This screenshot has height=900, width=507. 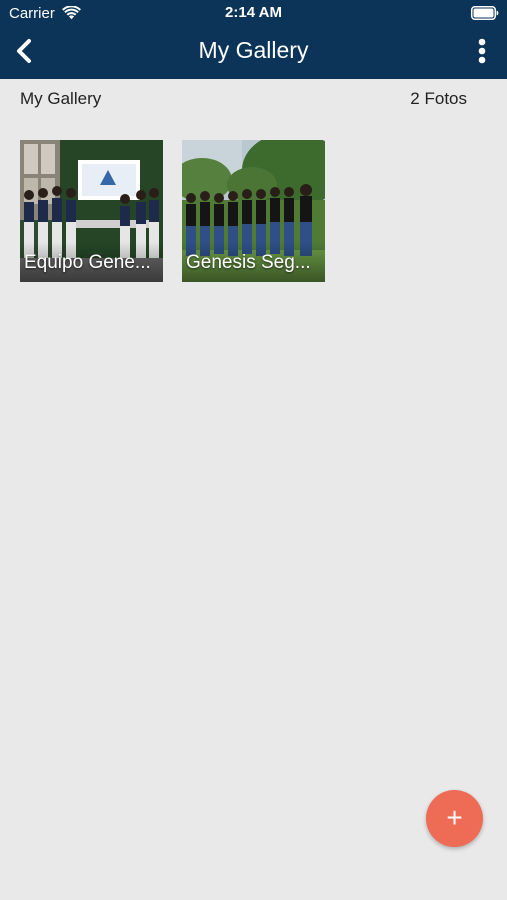 I want to click on status-time: 2:14 AM, so click(x=253, y=12).